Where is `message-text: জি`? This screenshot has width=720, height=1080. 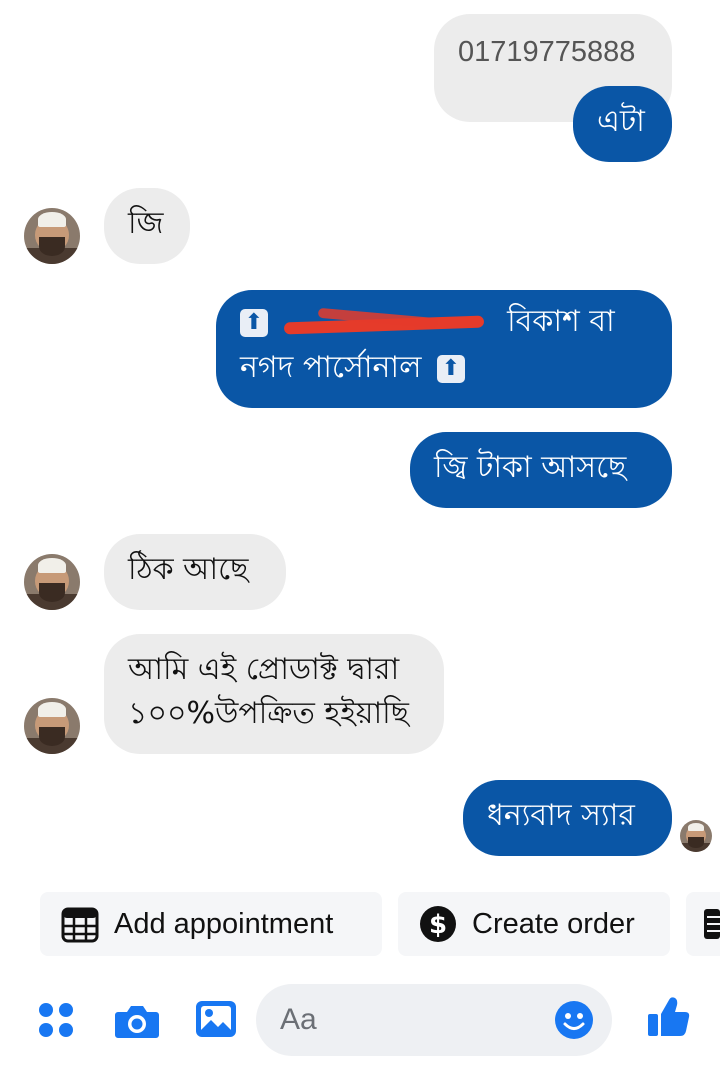
message-text: জি is located at coordinates (146, 223).